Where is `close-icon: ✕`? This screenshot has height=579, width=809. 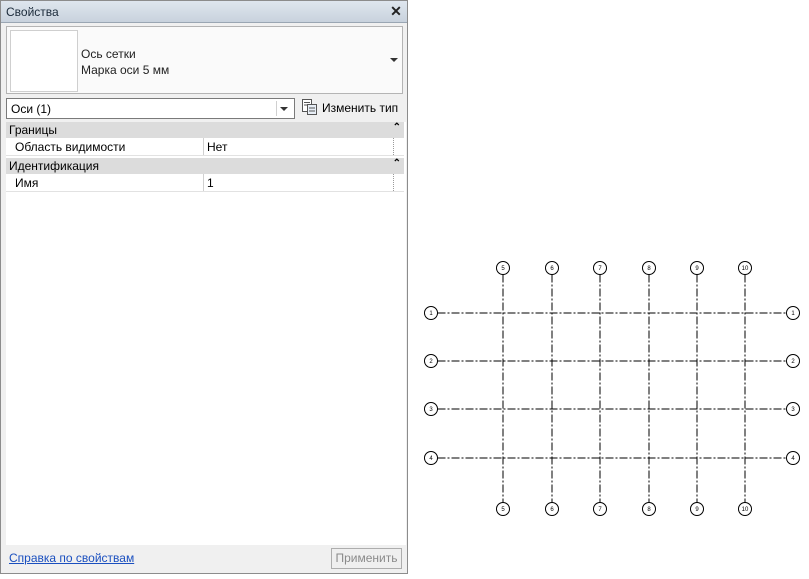
close-icon: ✕ is located at coordinates (396, 11).